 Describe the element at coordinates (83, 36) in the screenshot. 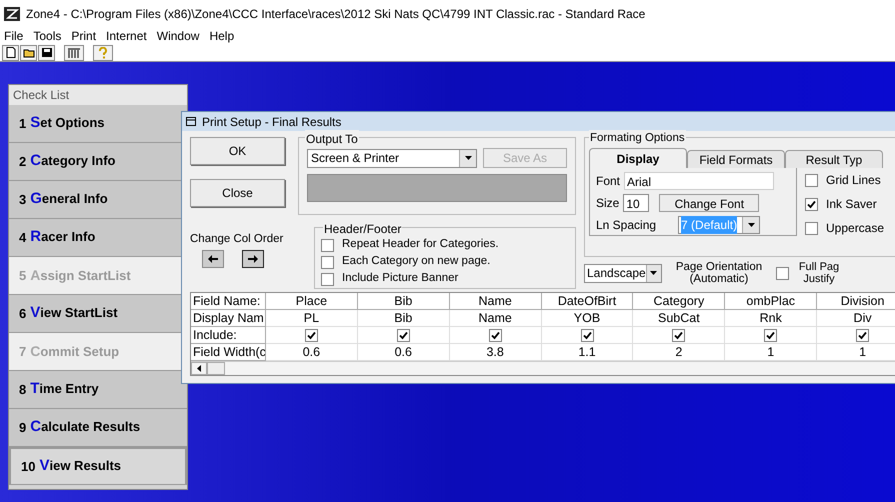

I see `menu-item: Print` at that location.